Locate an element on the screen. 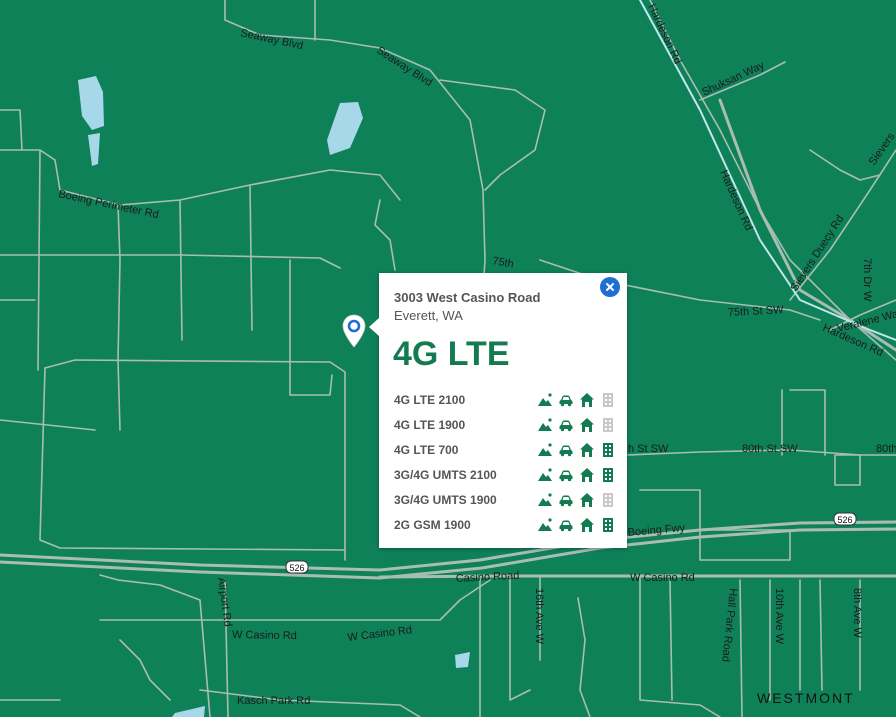  band-row: 3G/4G UMTS 2100 is located at coordinates (505, 474).